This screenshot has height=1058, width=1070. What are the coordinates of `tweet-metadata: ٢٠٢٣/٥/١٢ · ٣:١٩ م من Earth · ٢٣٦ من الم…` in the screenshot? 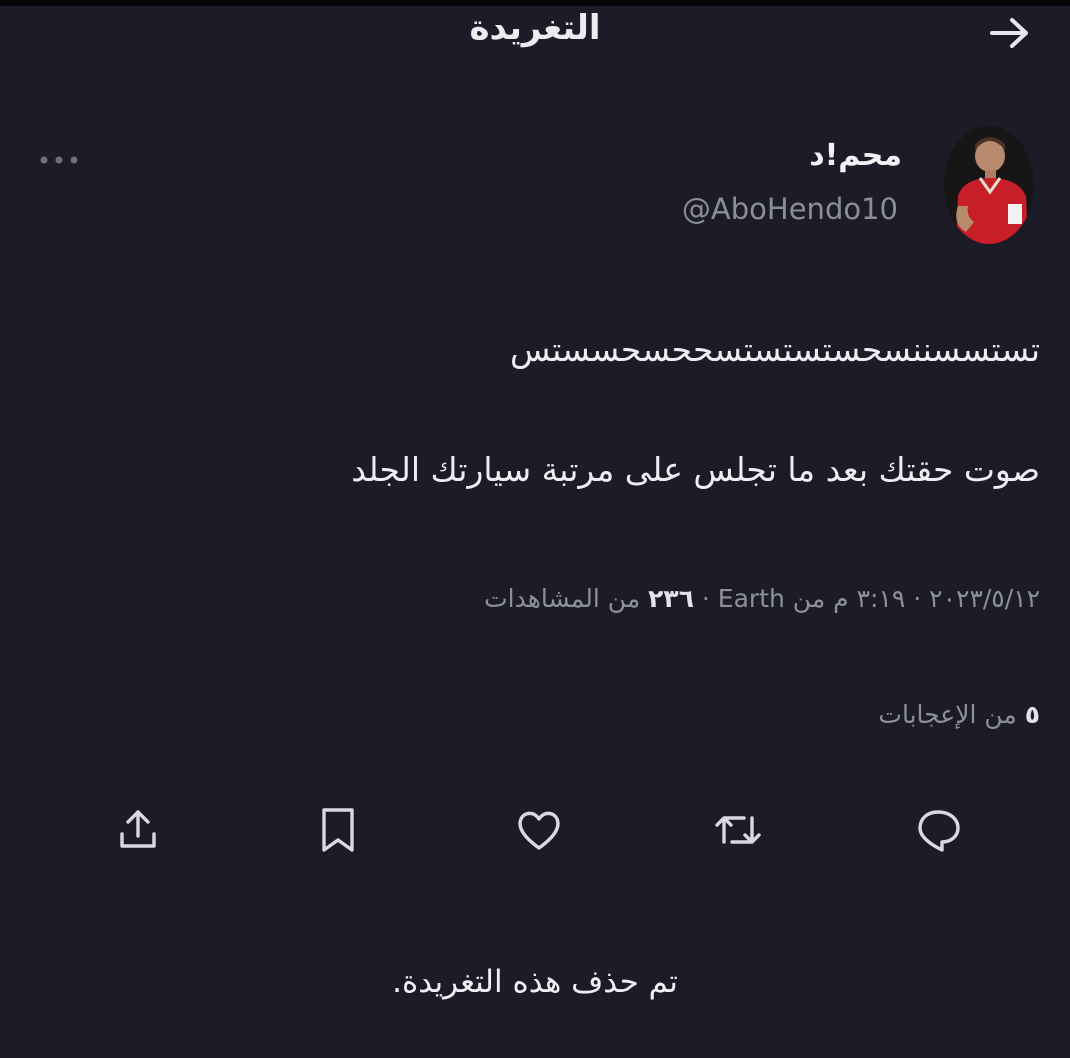 It's located at (762, 598).